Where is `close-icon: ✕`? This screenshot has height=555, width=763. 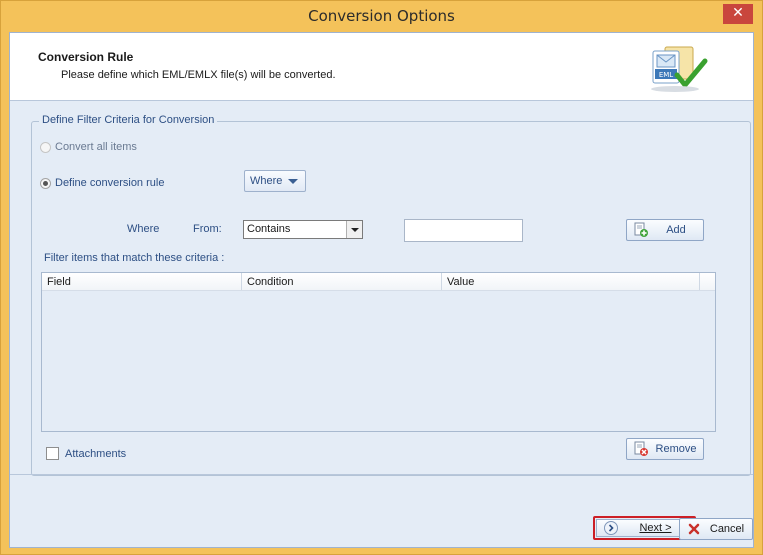
close-icon: ✕ is located at coordinates (738, 13).